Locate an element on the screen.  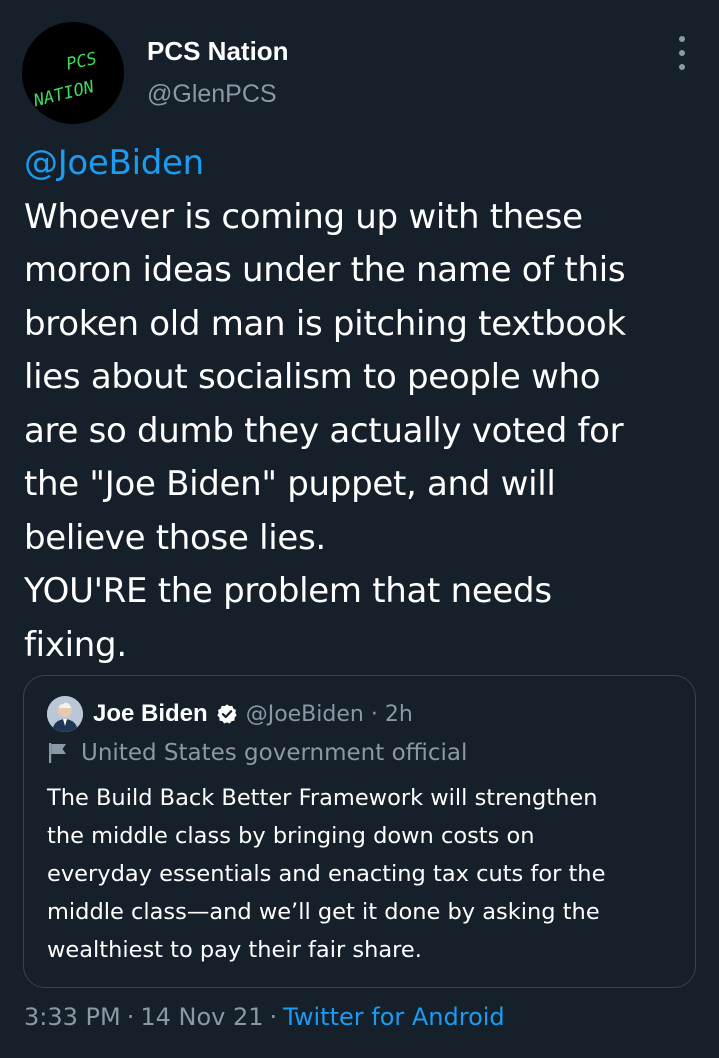
more-options-button is located at coordinates (682, 53).